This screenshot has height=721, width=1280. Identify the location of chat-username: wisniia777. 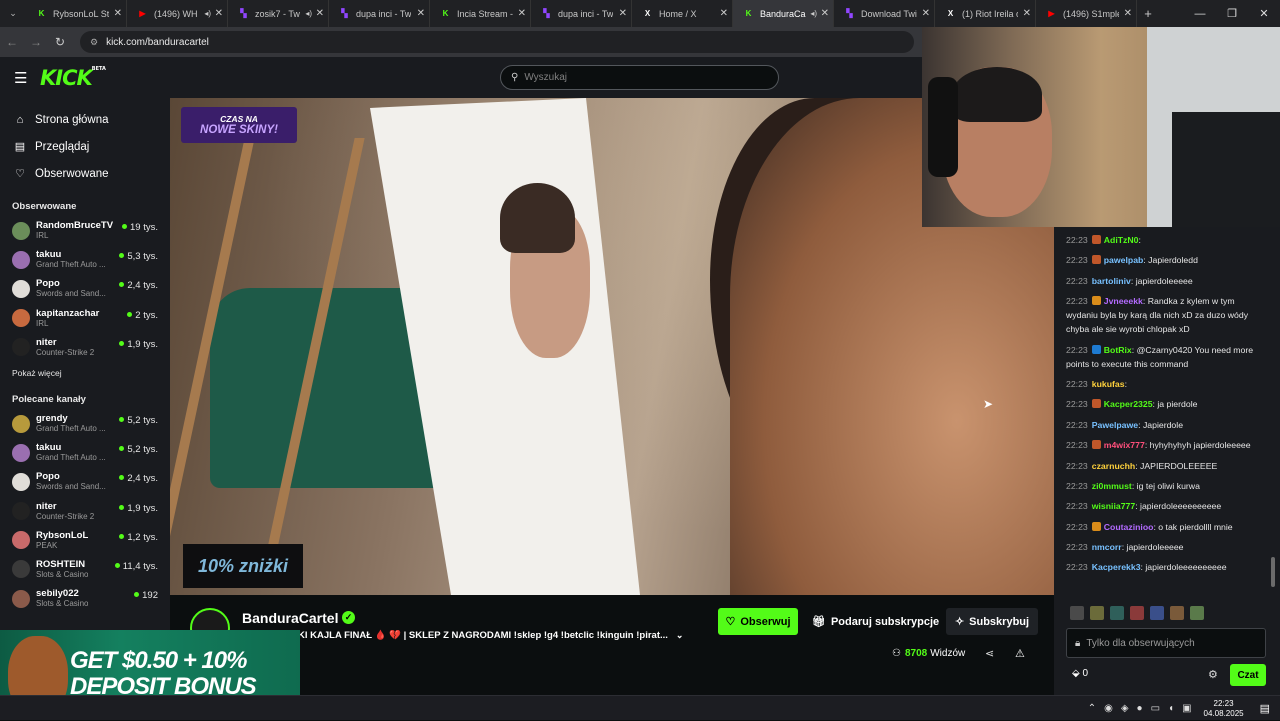
(1113, 506).